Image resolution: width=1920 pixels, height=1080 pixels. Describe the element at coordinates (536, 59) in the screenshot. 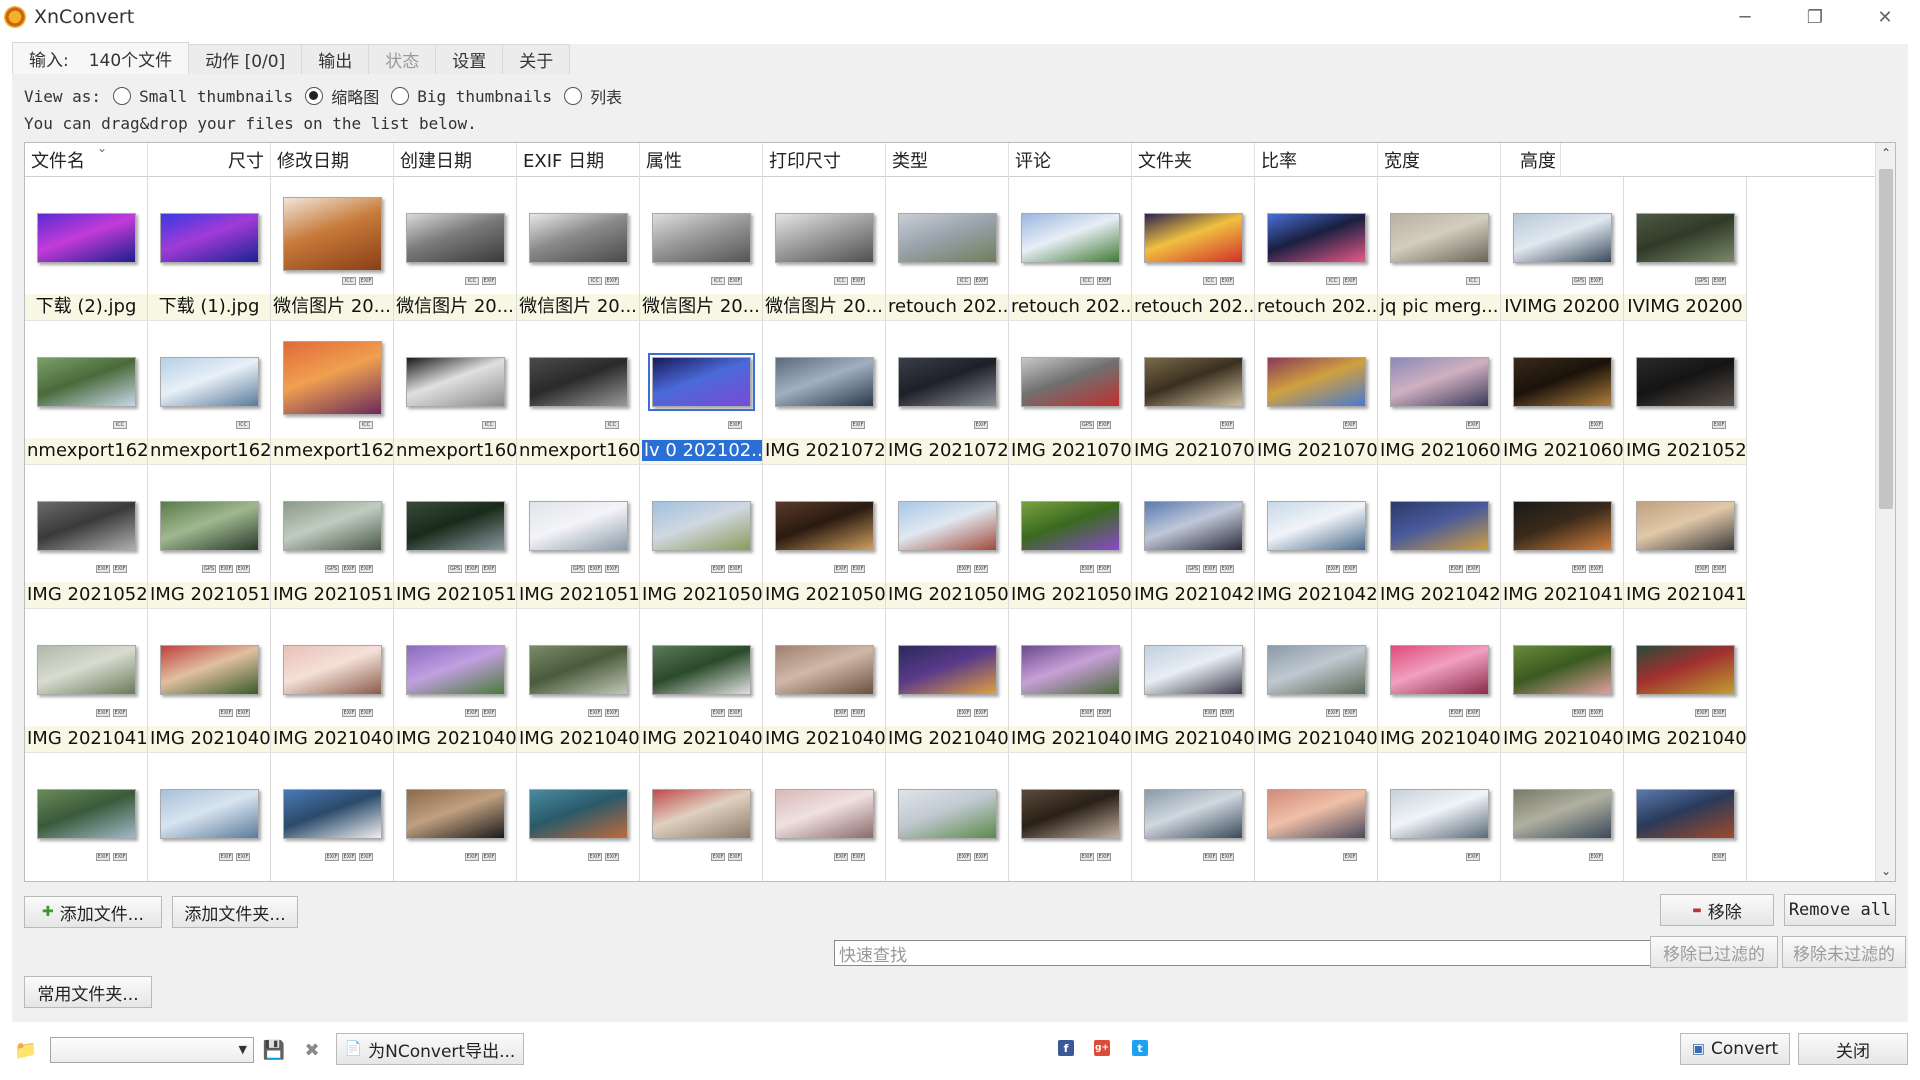

I see `tab-about: 关于` at that location.